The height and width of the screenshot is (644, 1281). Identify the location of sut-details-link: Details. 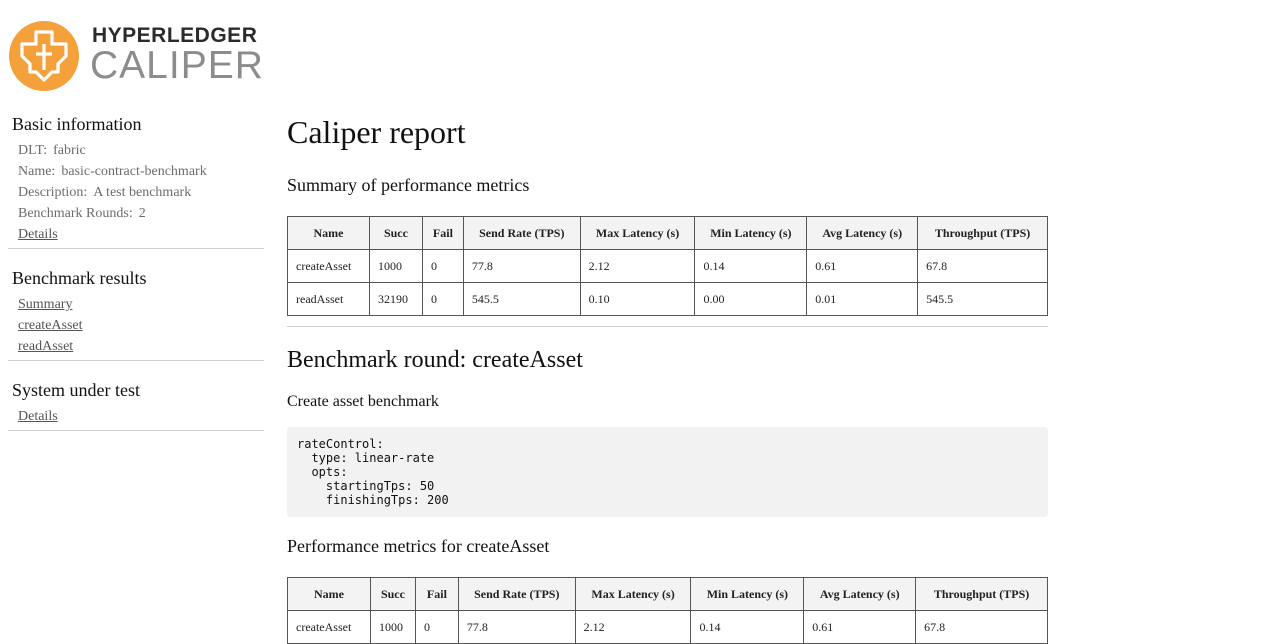
(141, 416).